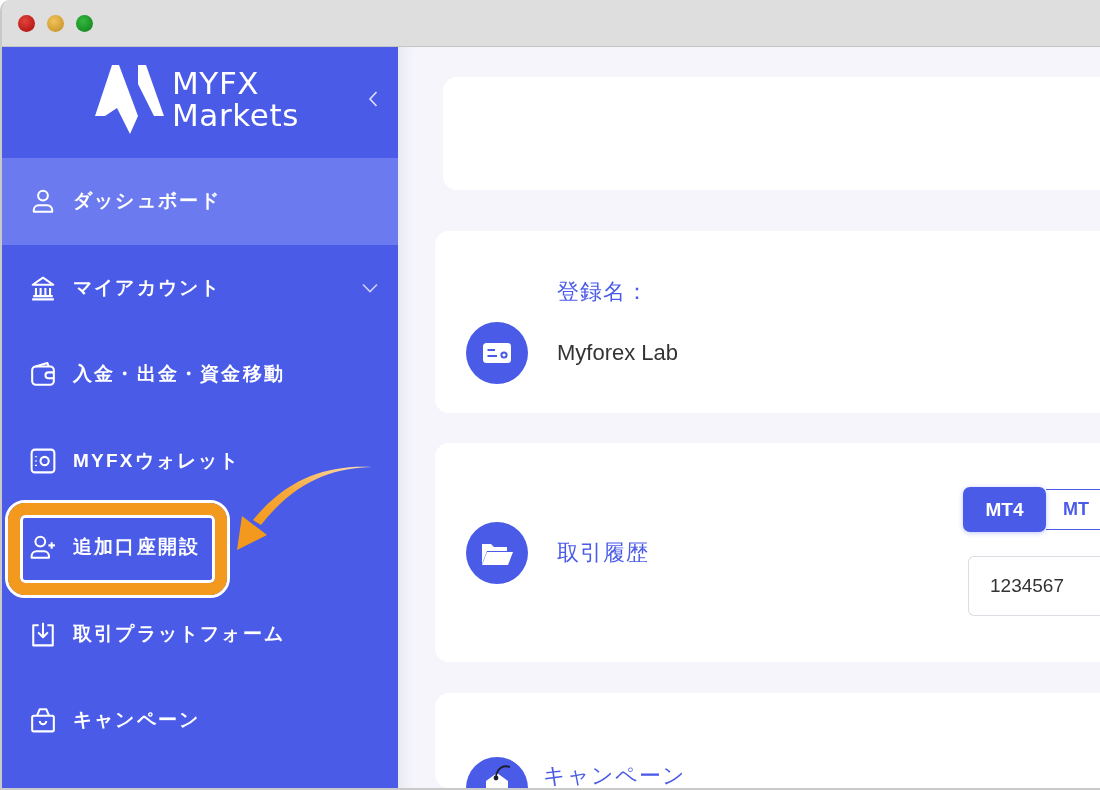 The image size is (1100, 790). I want to click on sidebar-item: MYFXウォレット, so click(121, 460).